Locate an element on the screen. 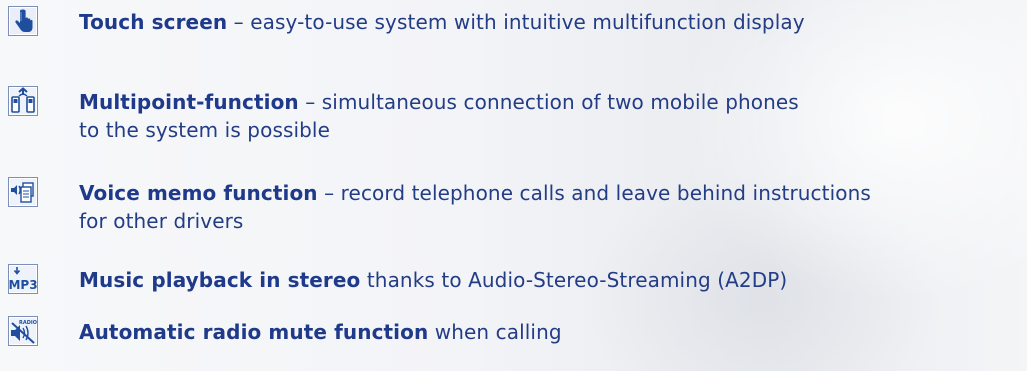 The width and height of the screenshot is (1027, 371). feature-title: Voice memo function is located at coordinates (198, 193).